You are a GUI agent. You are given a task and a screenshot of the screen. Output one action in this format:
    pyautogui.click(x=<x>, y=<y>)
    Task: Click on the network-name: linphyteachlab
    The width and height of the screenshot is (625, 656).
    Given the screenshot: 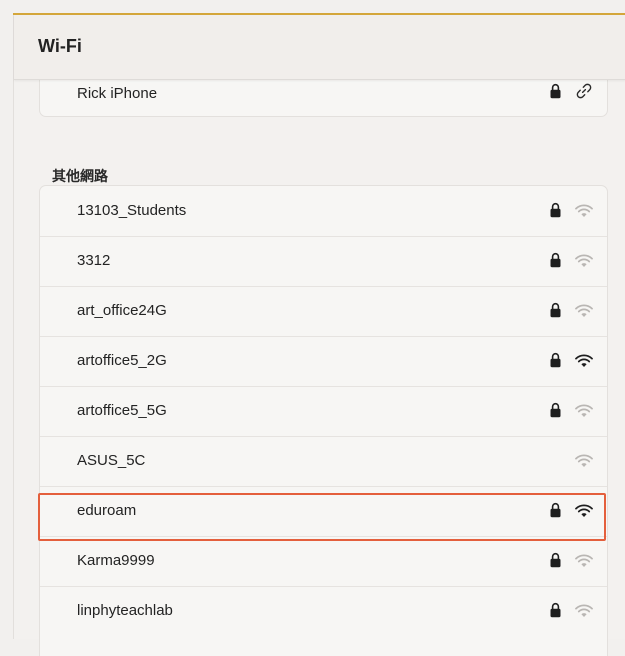 What is the action you would take?
    pyautogui.click(x=125, y=610)
    